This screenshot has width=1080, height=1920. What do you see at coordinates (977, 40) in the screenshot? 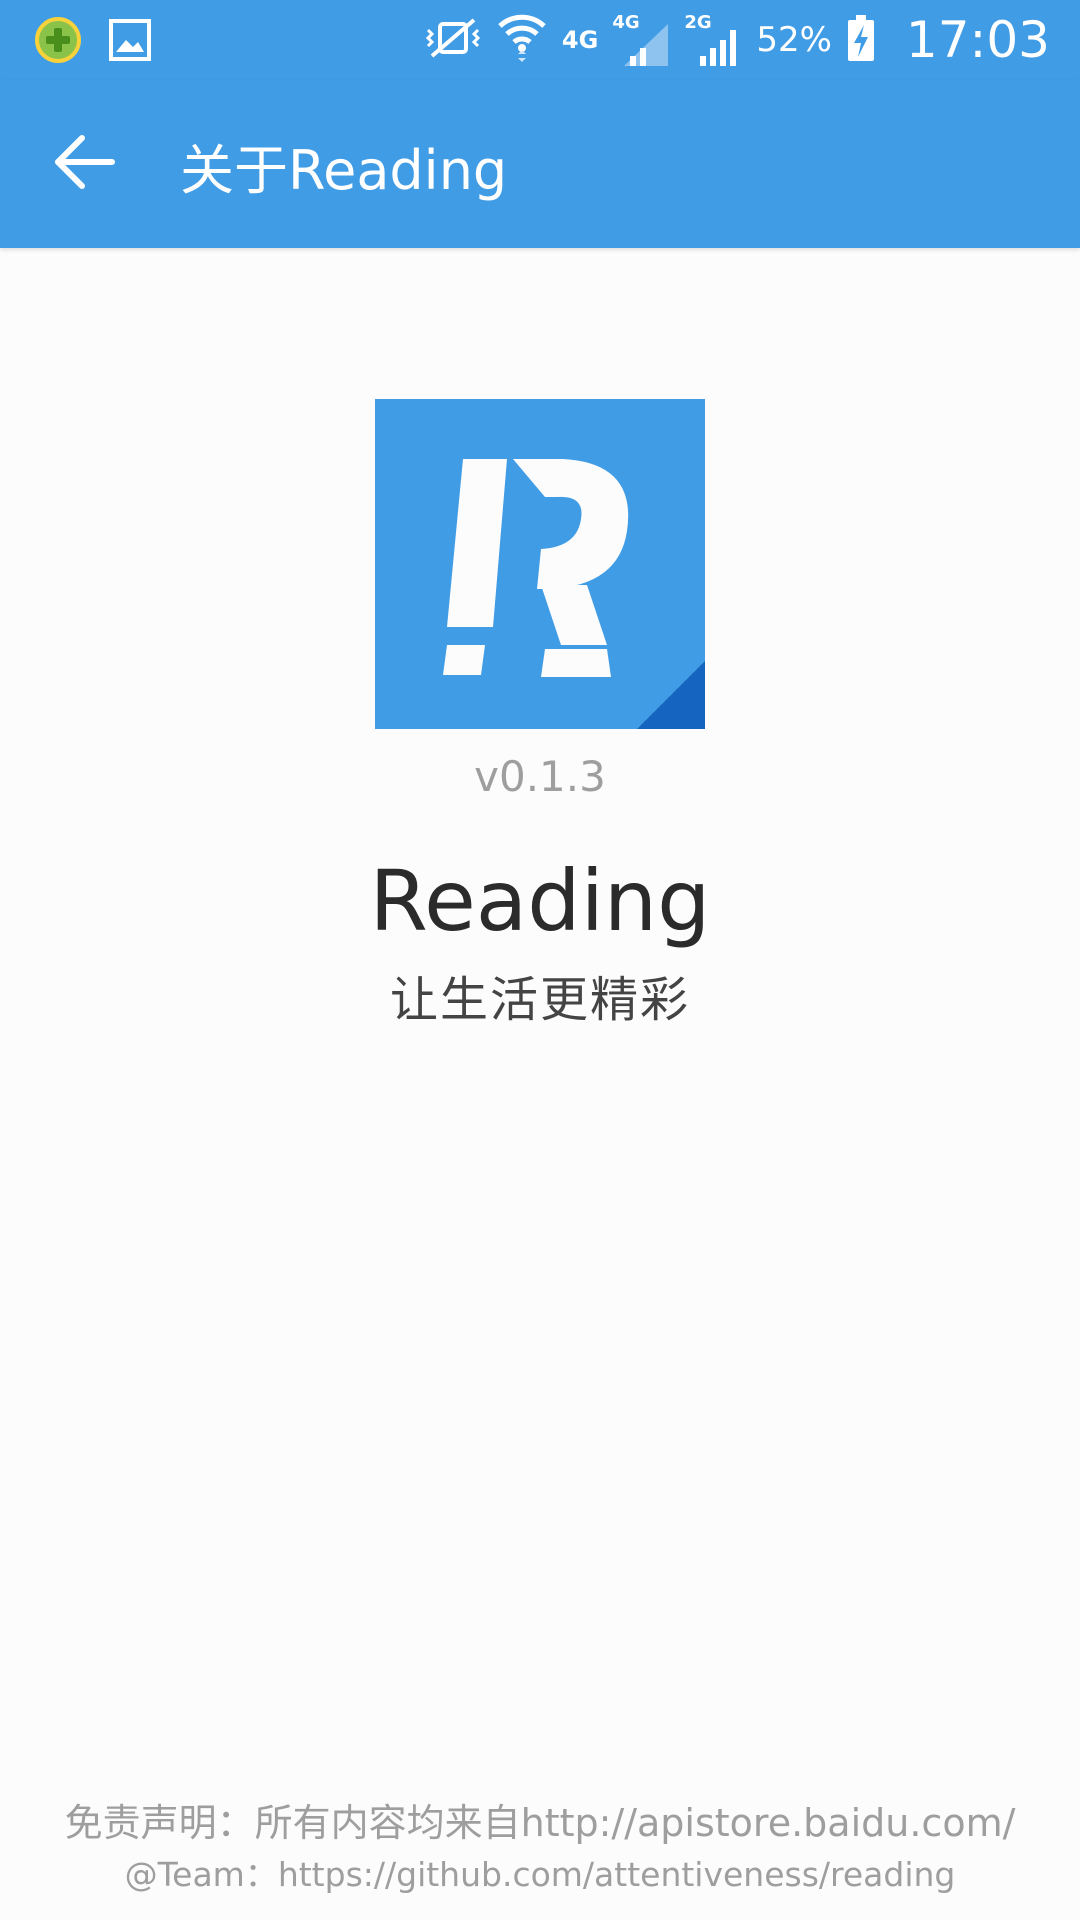
I see `clock: 17:03` at bounding box center [977, 40].